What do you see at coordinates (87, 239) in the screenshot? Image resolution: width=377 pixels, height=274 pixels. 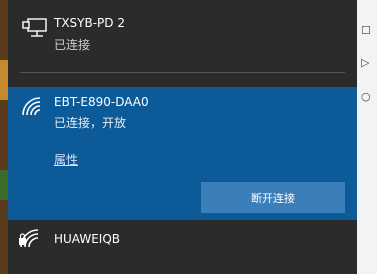 I see `network-name: HUAWEIQB` at bounding box center [87, 239].